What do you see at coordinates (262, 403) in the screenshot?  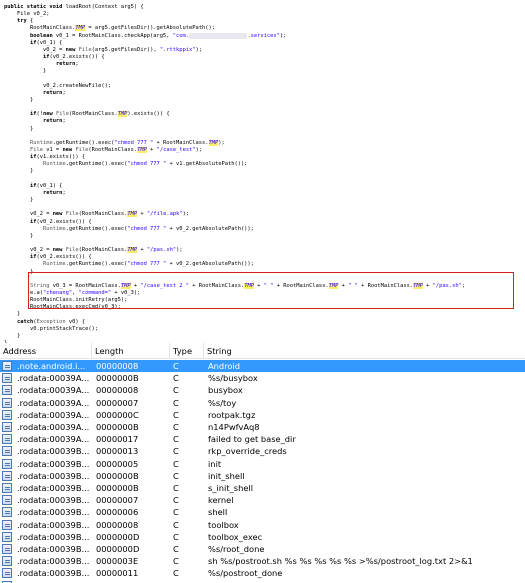 I see `table-row: .rodata:00039A... 00000007 C %s/toy` at bounding box center [262, 403].